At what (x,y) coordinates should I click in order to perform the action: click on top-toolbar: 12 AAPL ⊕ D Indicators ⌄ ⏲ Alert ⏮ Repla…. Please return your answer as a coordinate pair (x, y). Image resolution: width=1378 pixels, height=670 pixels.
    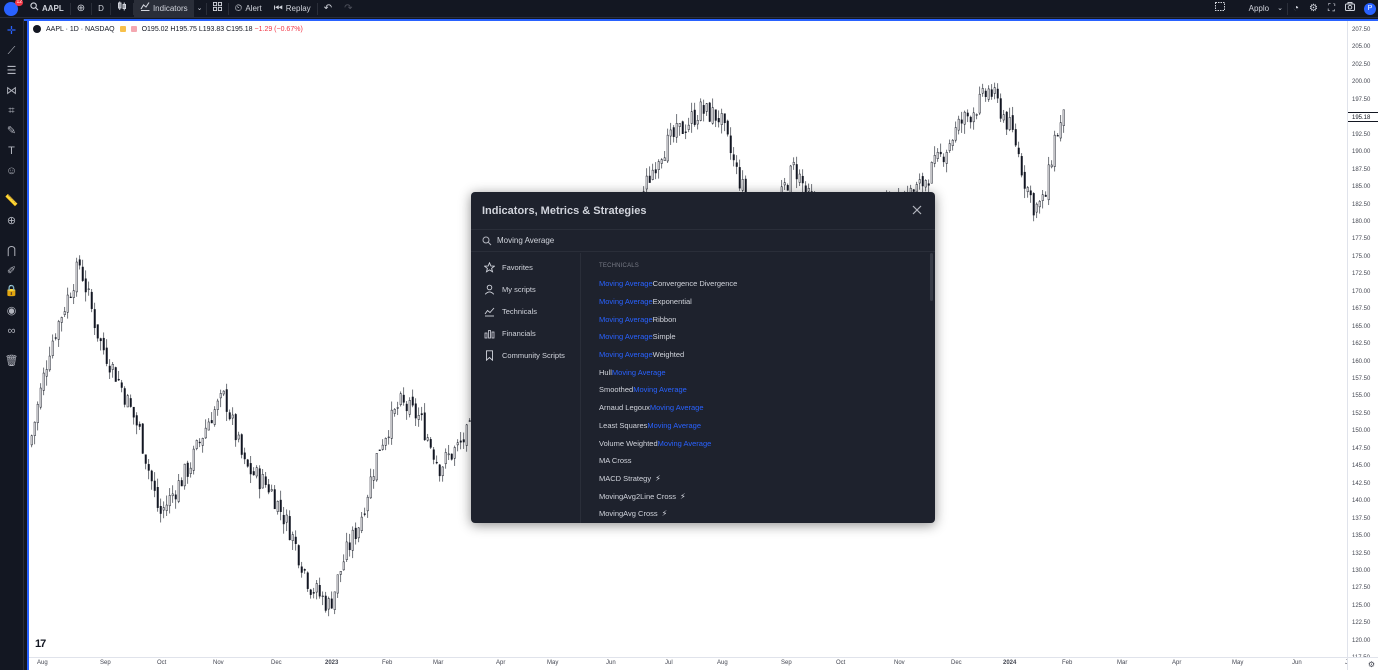
    Looking at the image, I should click on (689, 9).